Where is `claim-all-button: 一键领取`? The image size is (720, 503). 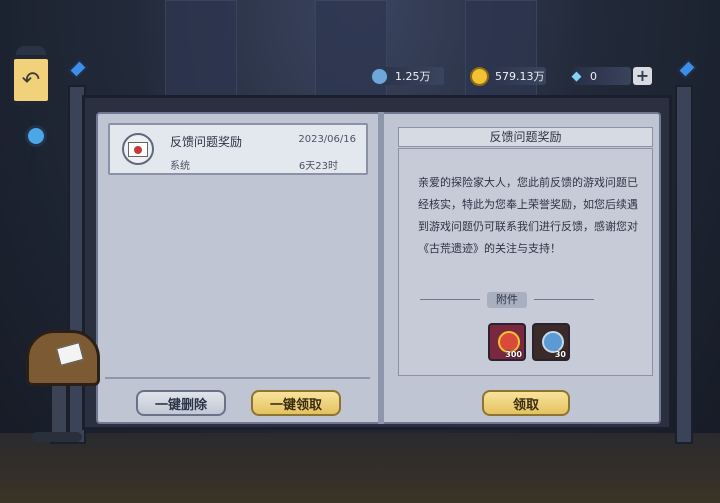 claim-all-button: 一键领取 is located at coordinates (296, 403).